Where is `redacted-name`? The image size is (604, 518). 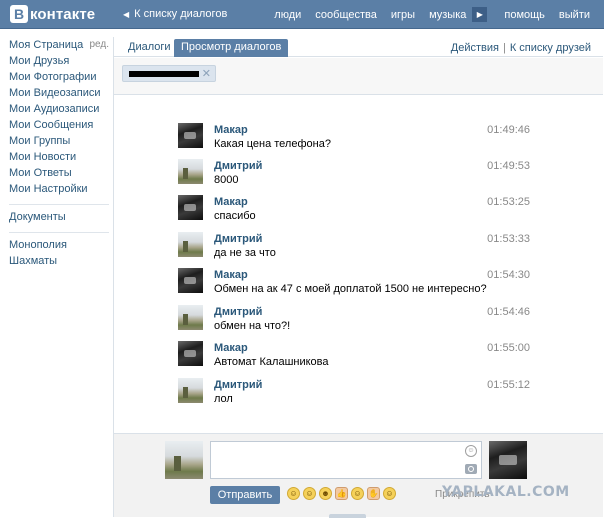 redacted-name is located at coordinates (164, 74).